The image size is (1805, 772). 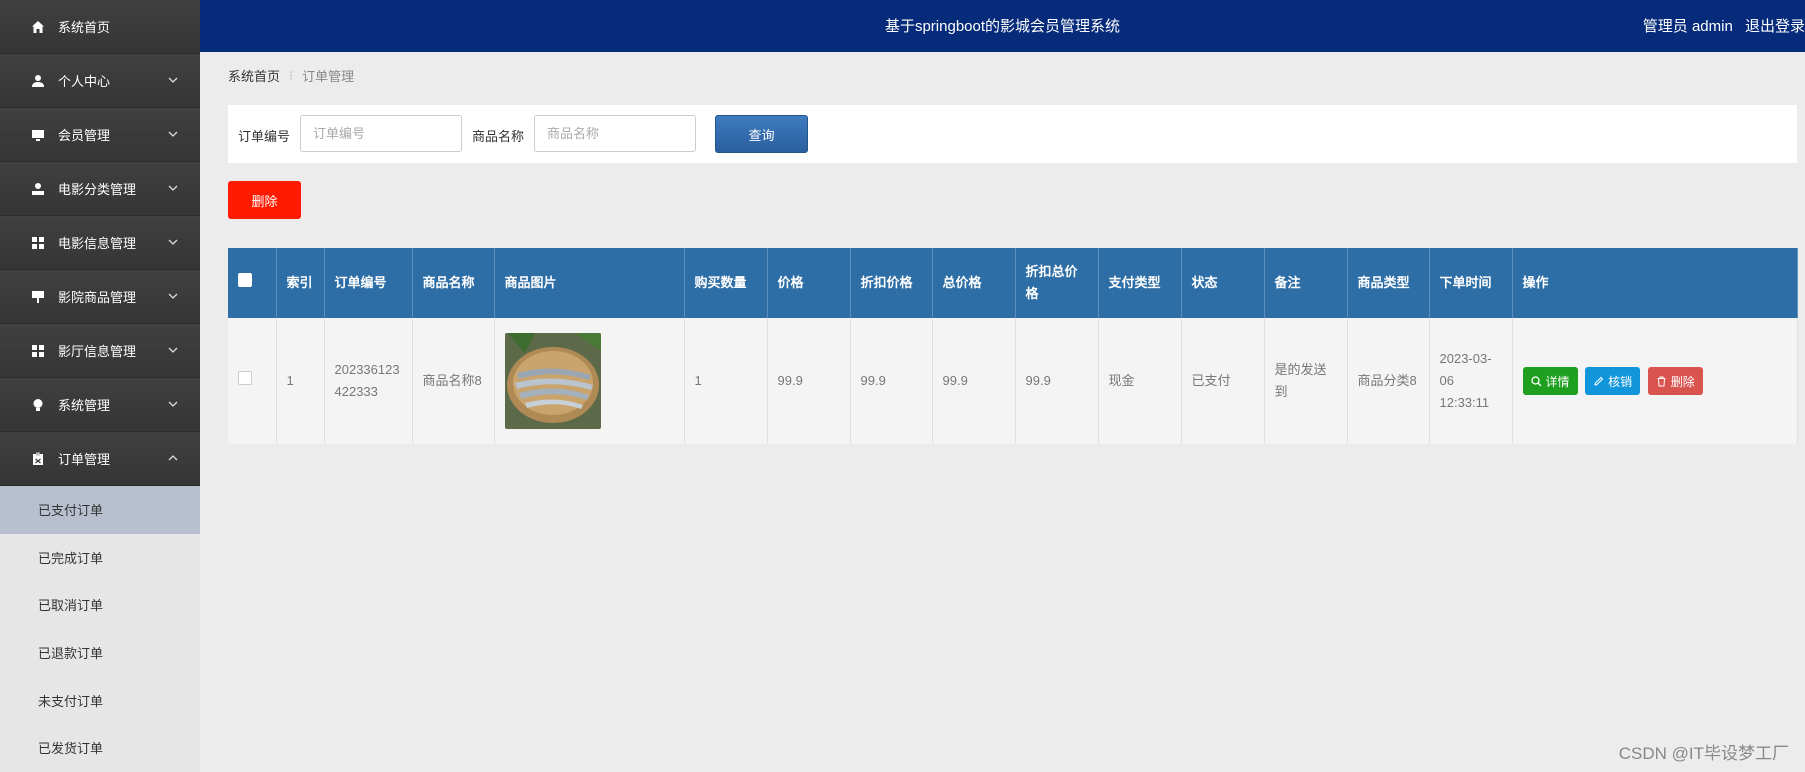 I want to click on user-icon, so click(x=38, y=81).